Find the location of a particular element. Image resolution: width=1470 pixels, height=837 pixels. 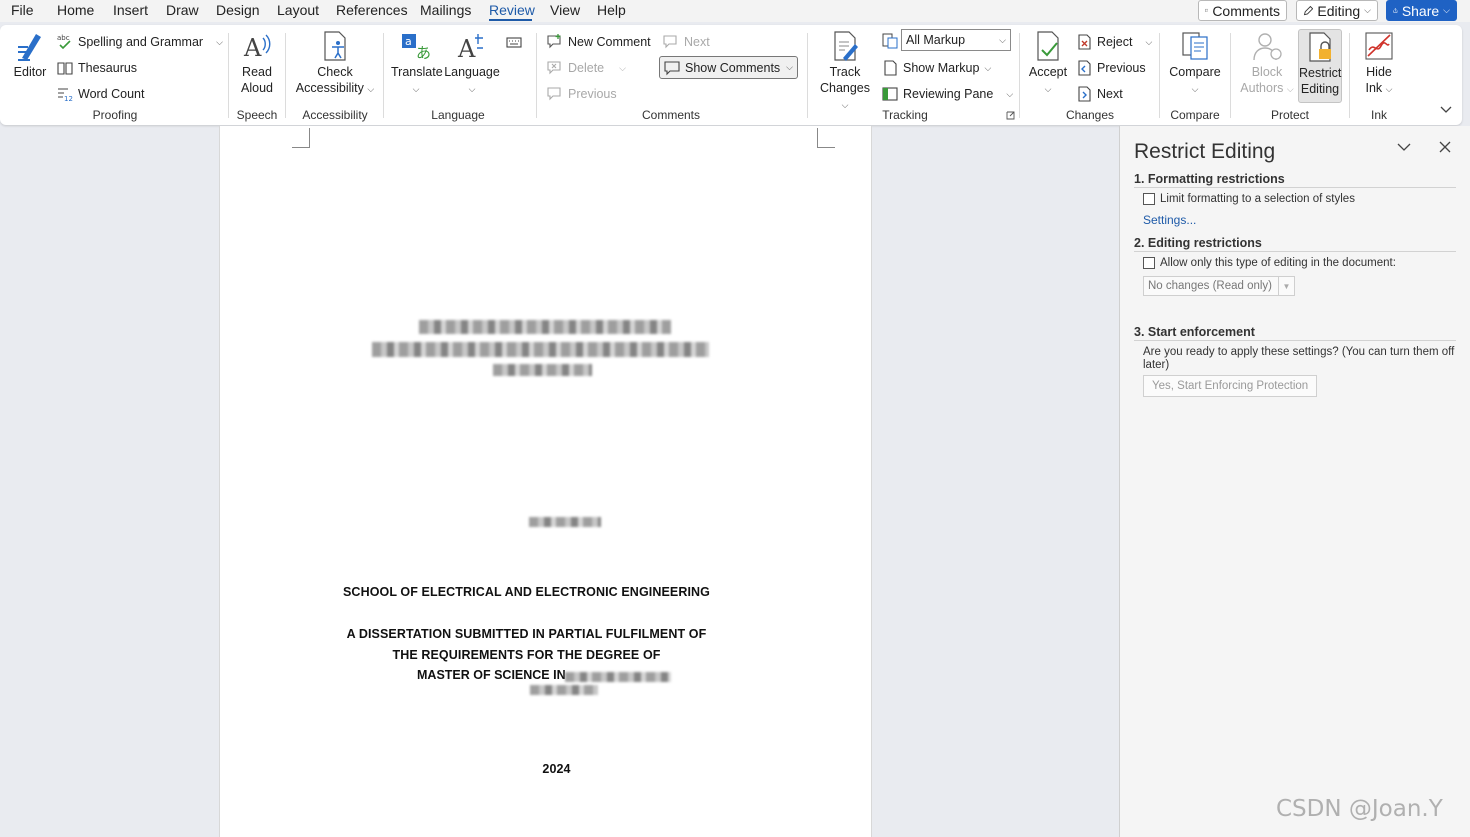

word-count-button: 123 Word Count is located at coordinates (100, 94).